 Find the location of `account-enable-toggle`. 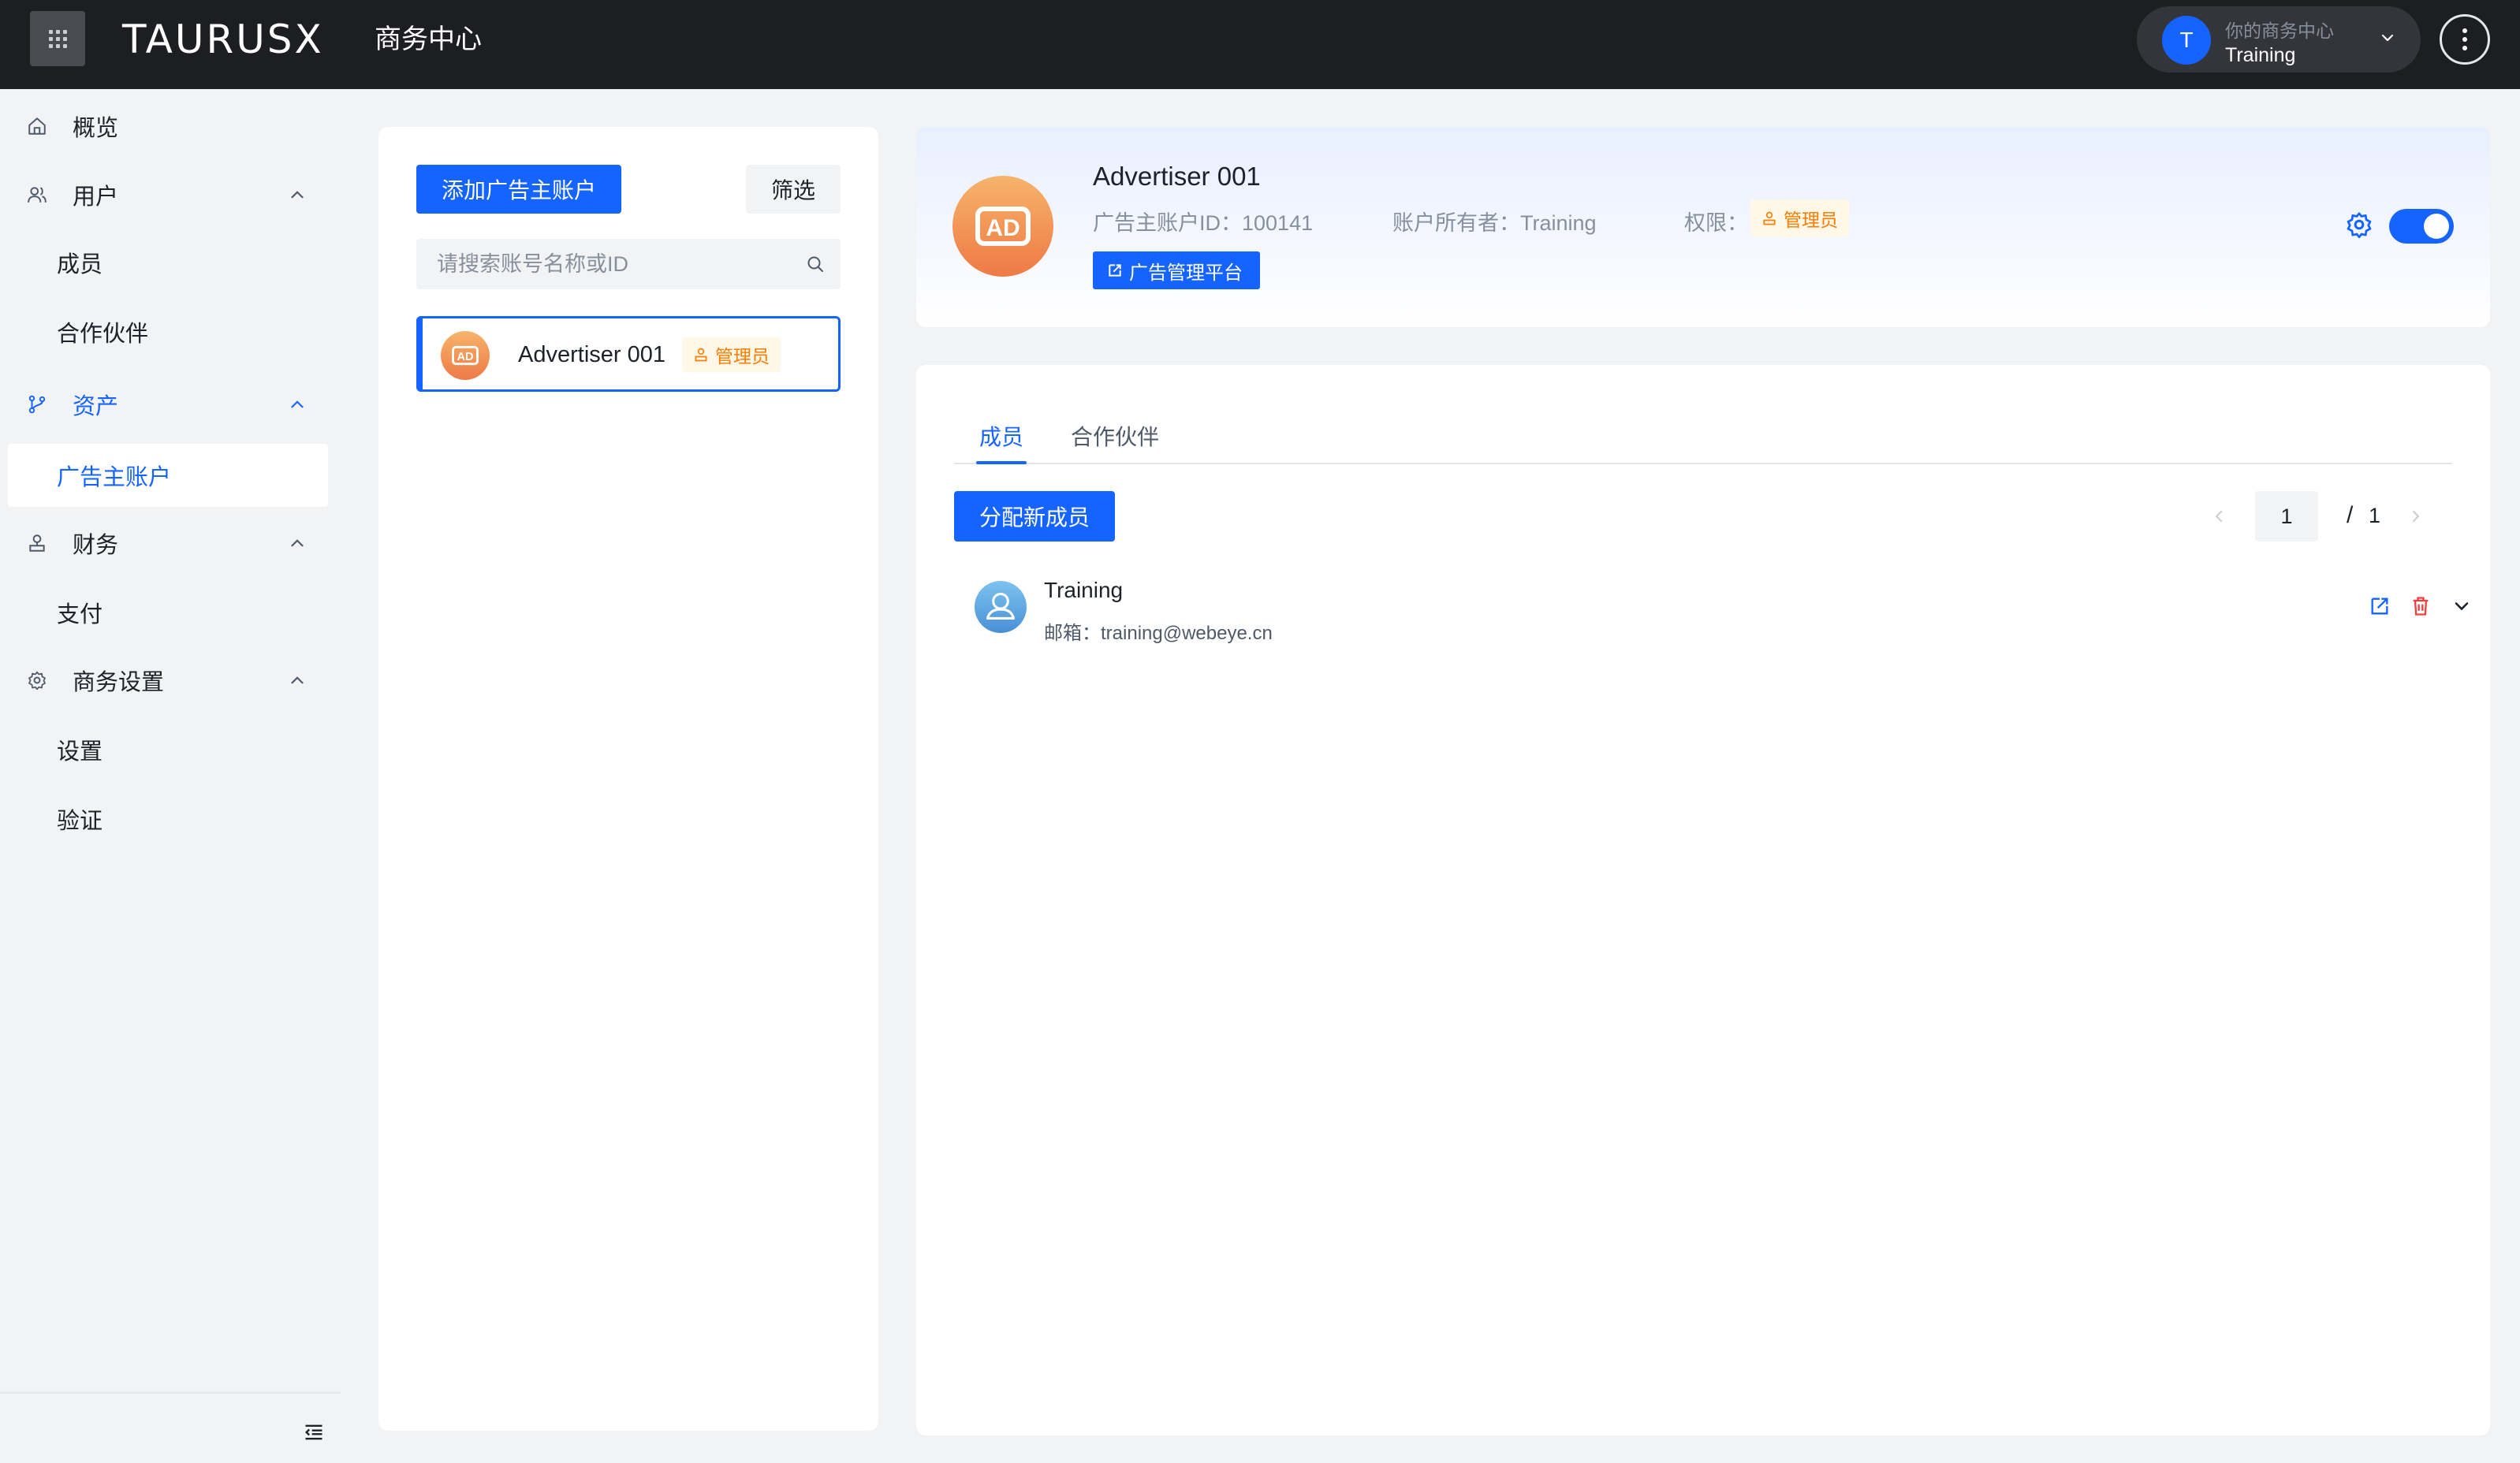

account-enable-toggle is located at coordinates (2421, 226).